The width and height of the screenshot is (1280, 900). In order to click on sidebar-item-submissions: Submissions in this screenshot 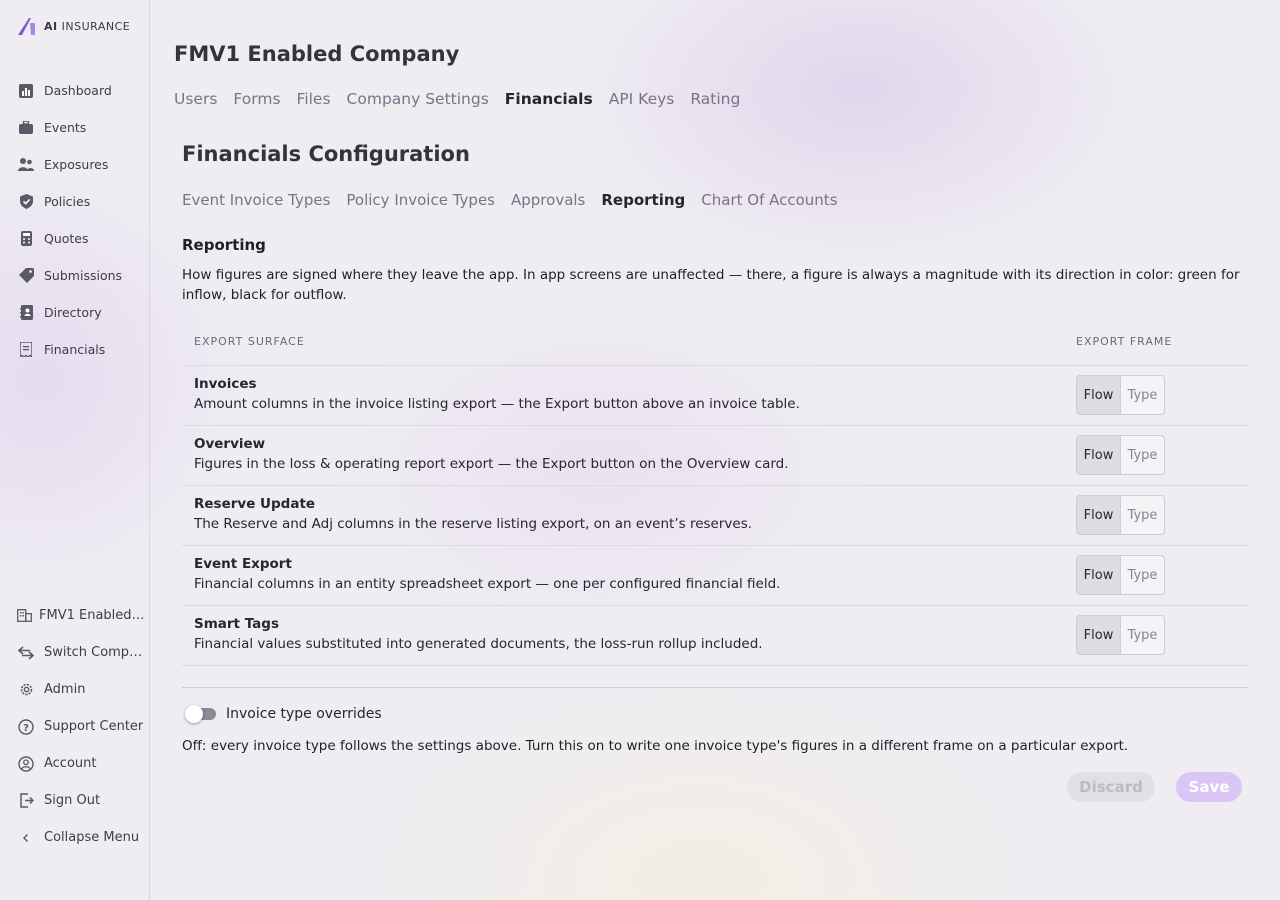, I will do `click(75, 275)`.